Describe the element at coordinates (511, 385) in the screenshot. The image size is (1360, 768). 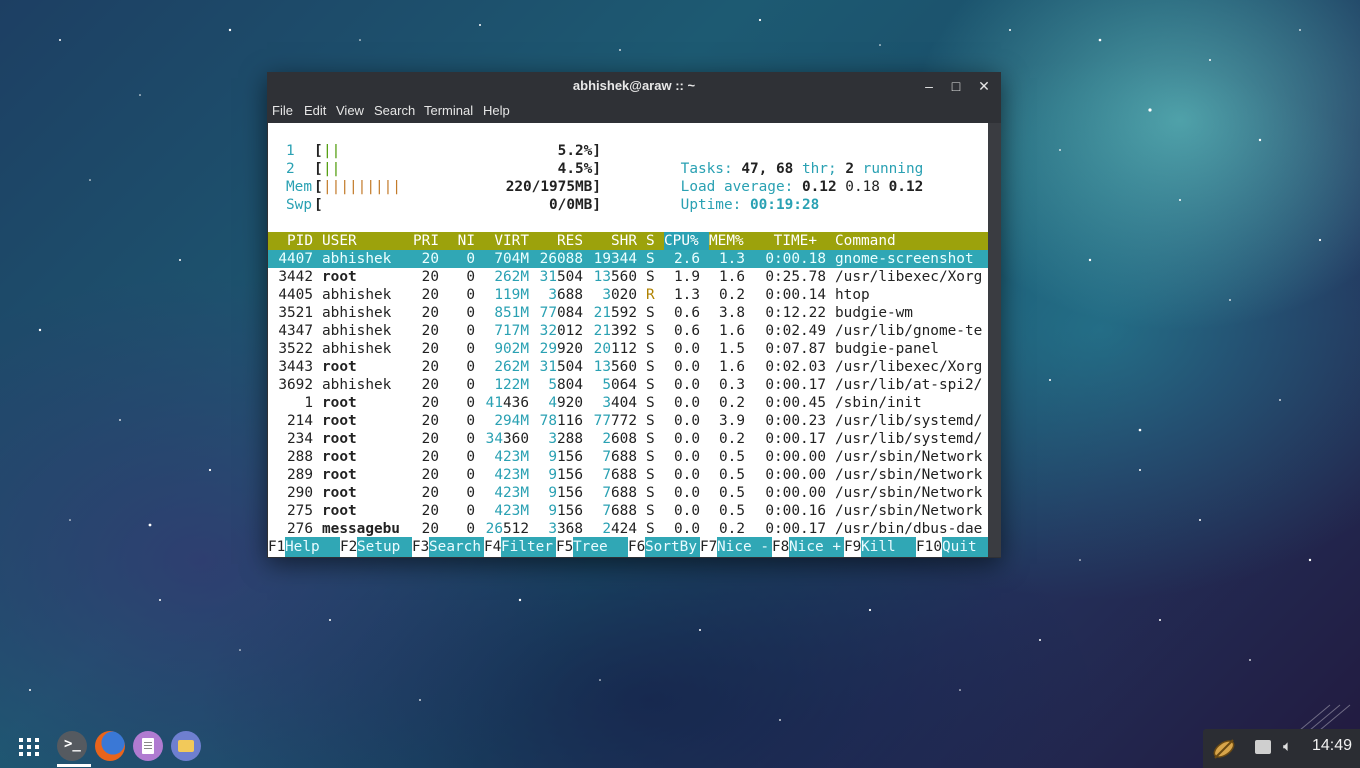
I see `cell-virt: 122M` at that location.